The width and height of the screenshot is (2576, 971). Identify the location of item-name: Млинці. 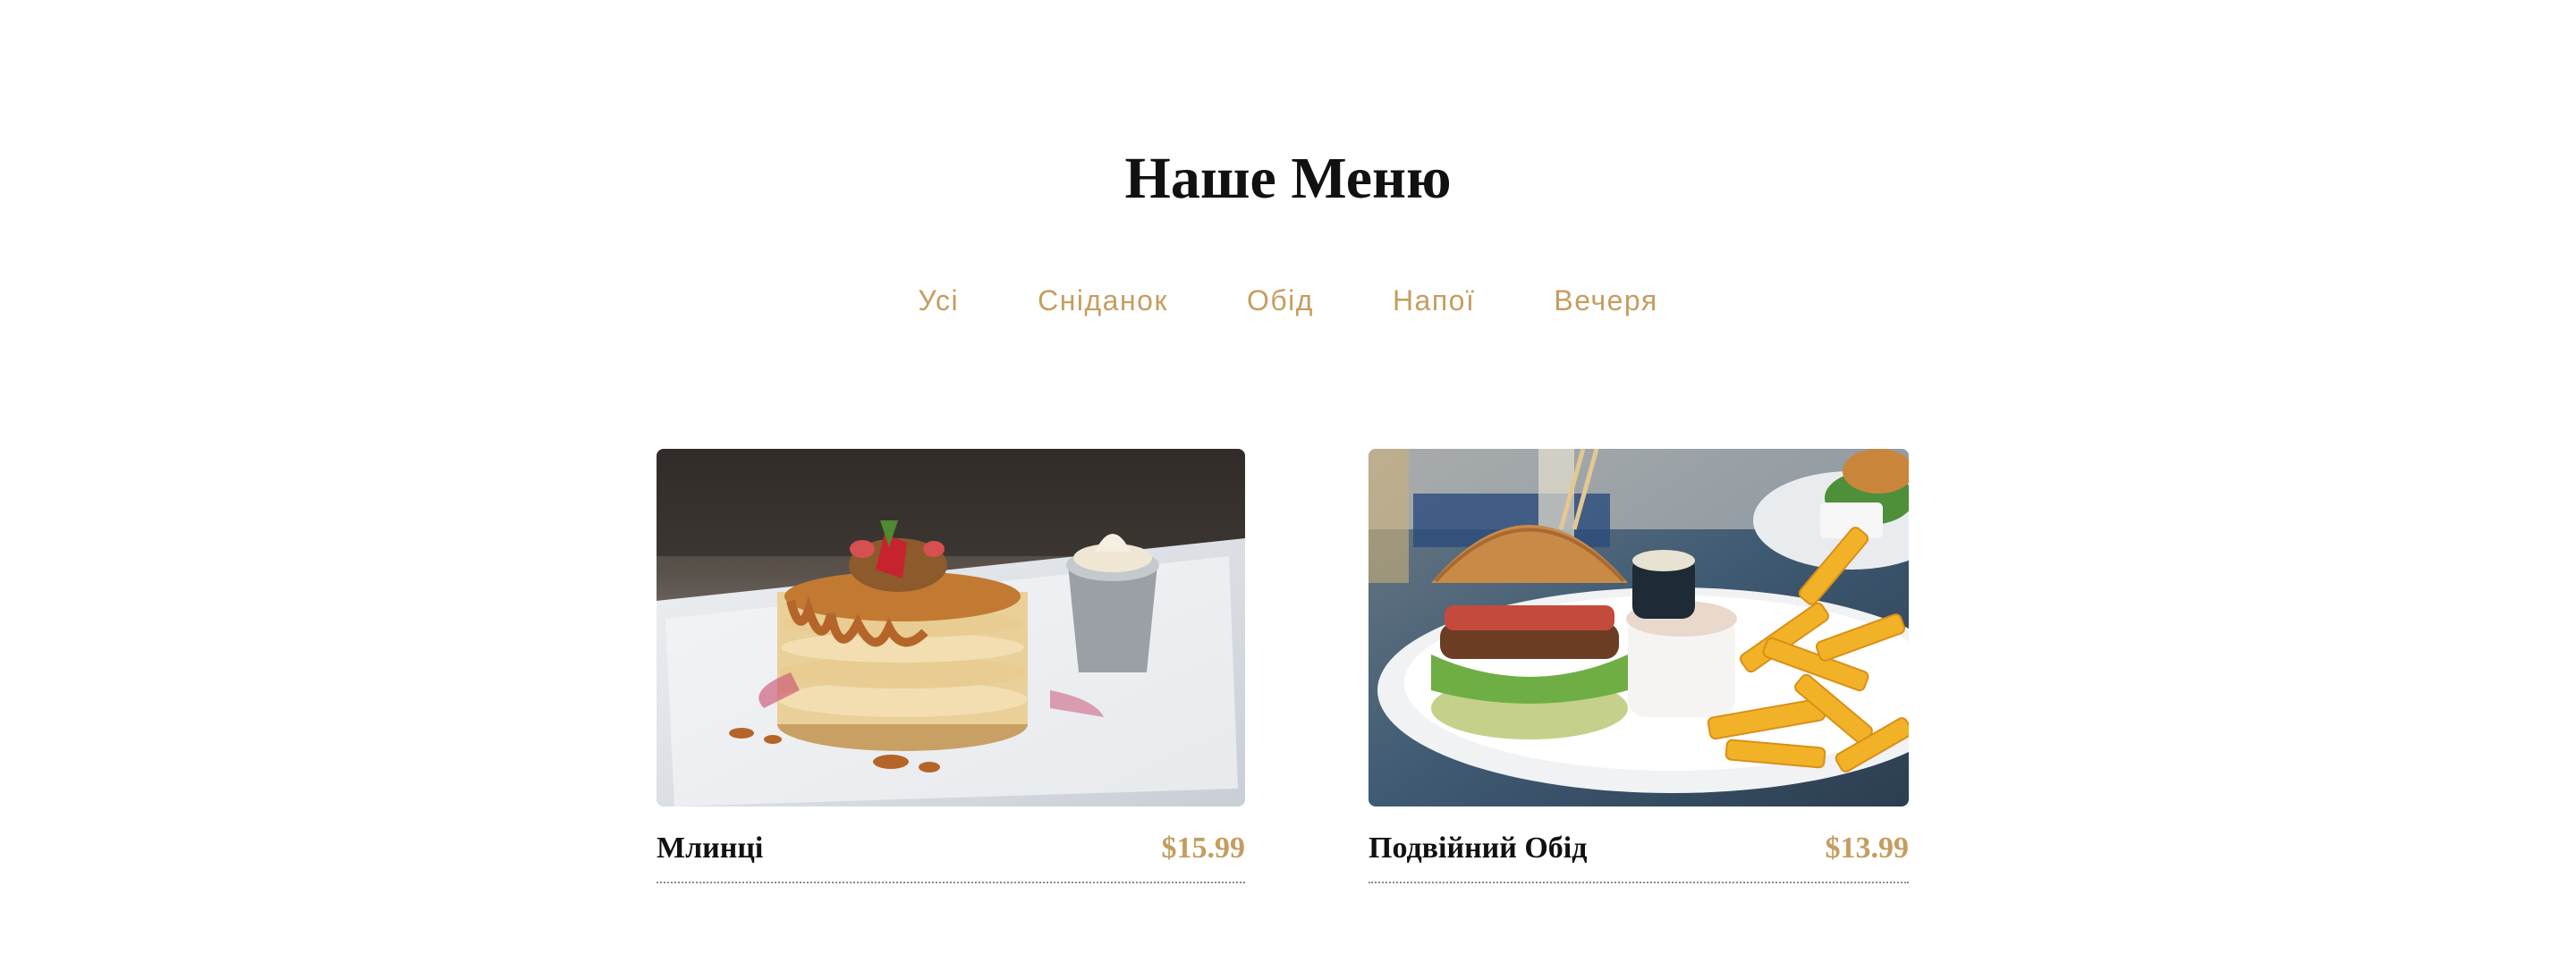
(710, 849).